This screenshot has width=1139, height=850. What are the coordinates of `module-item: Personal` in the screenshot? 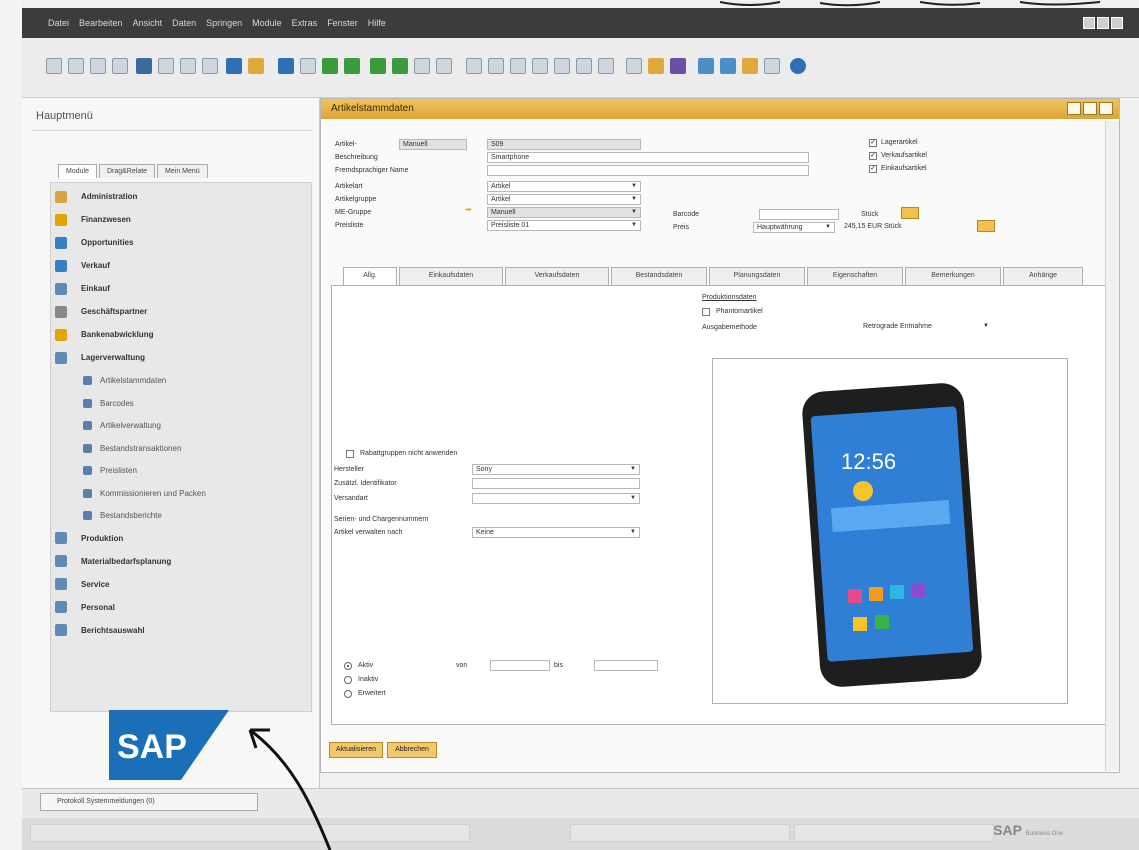 It's located at (182, 607).